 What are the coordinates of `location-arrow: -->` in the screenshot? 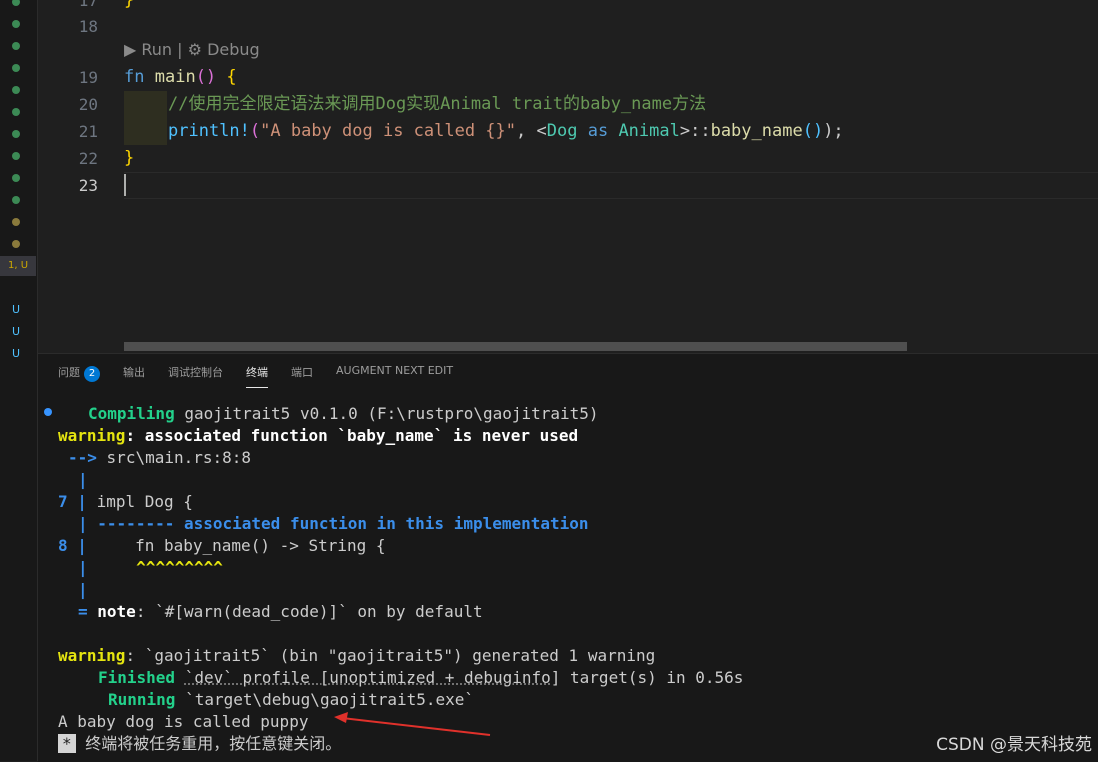 It's located at (82, 457).